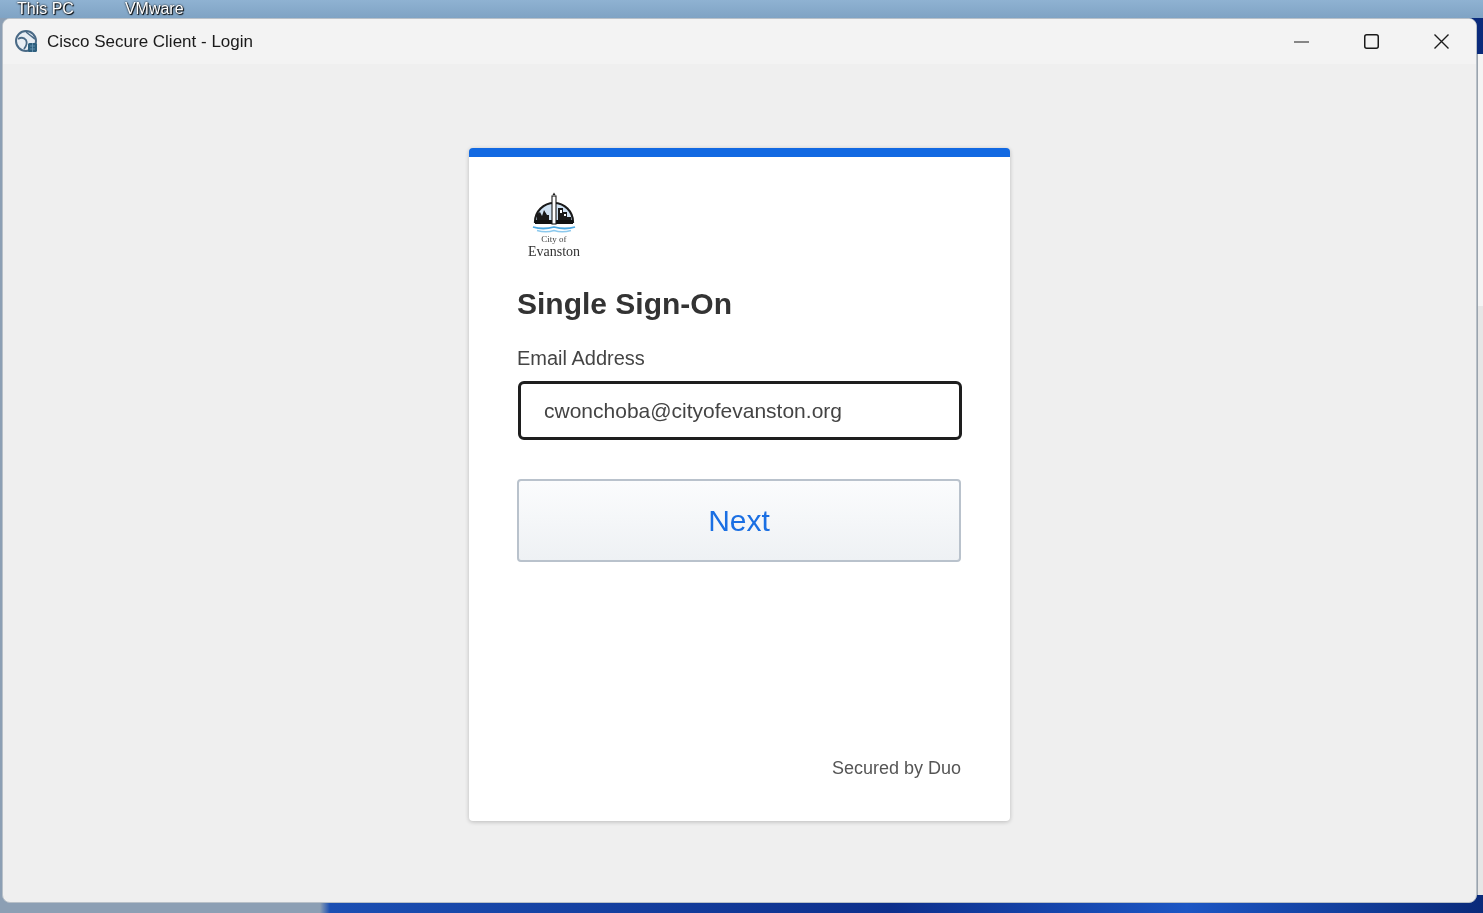  I want to click on city-logo: City of Evanston, so click(554, 226).